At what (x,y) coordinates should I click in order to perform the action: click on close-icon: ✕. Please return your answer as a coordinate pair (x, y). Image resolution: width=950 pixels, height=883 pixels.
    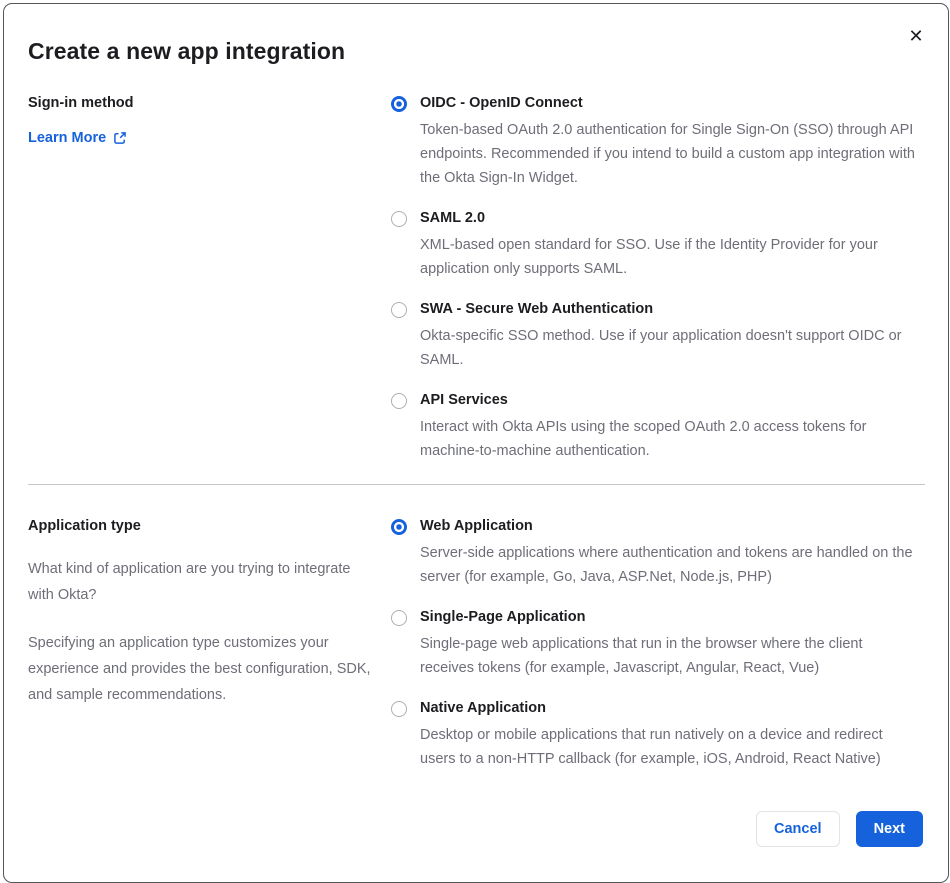
    Looking at the image, I should click on (916, 36).